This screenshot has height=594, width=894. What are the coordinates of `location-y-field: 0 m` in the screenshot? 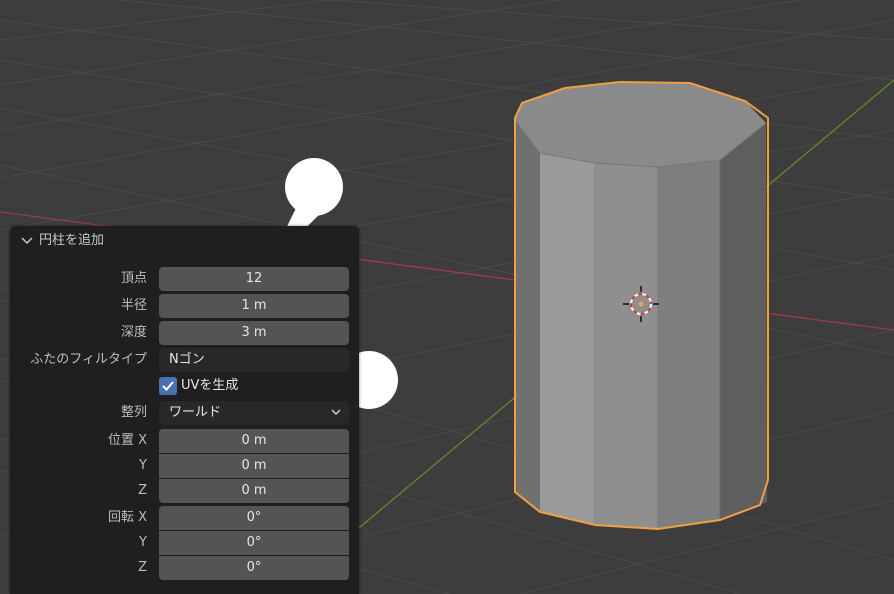 It's located at (254, 466).